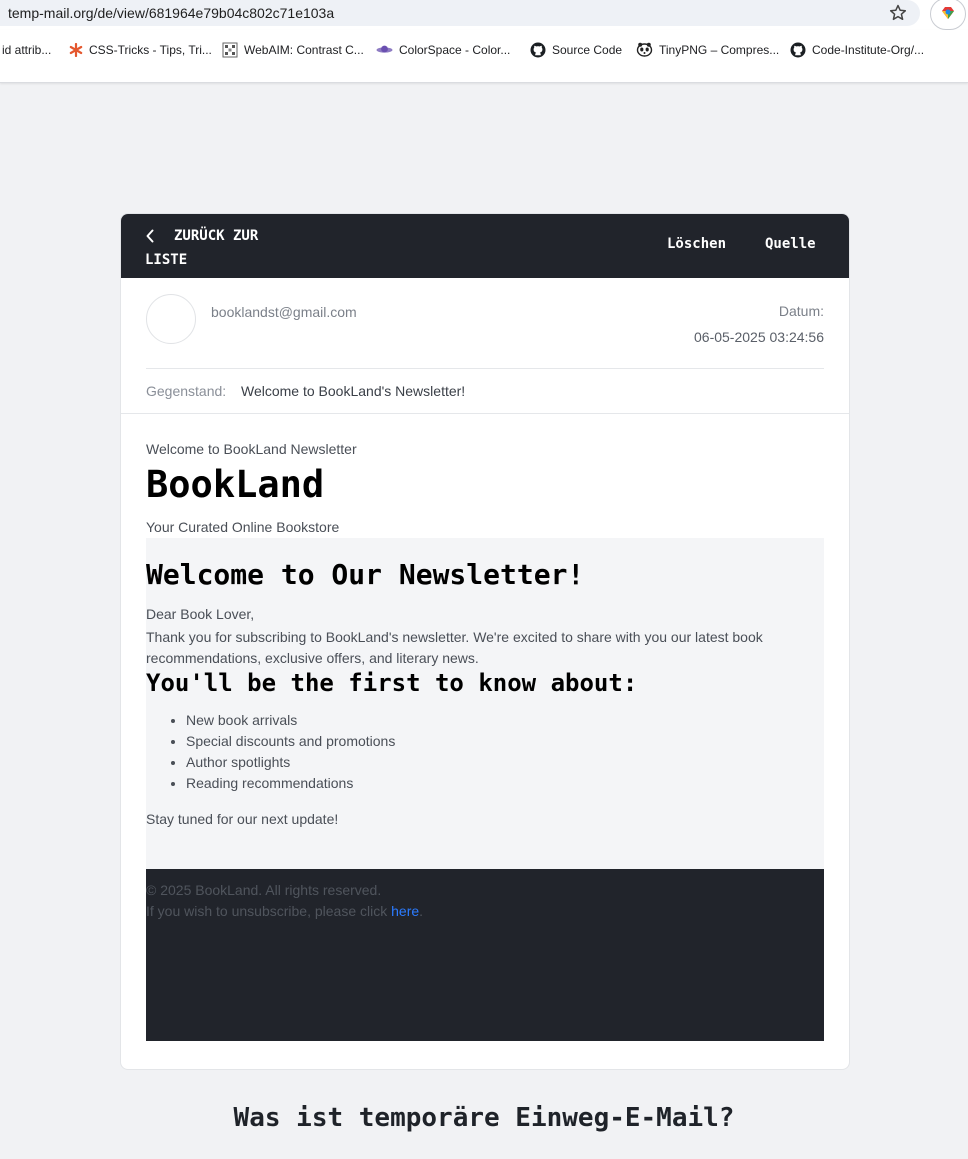  What do you see at coordinates (171, 319) in the screenshot?
I see `sender-avatar` at bounding box center [171, 319].